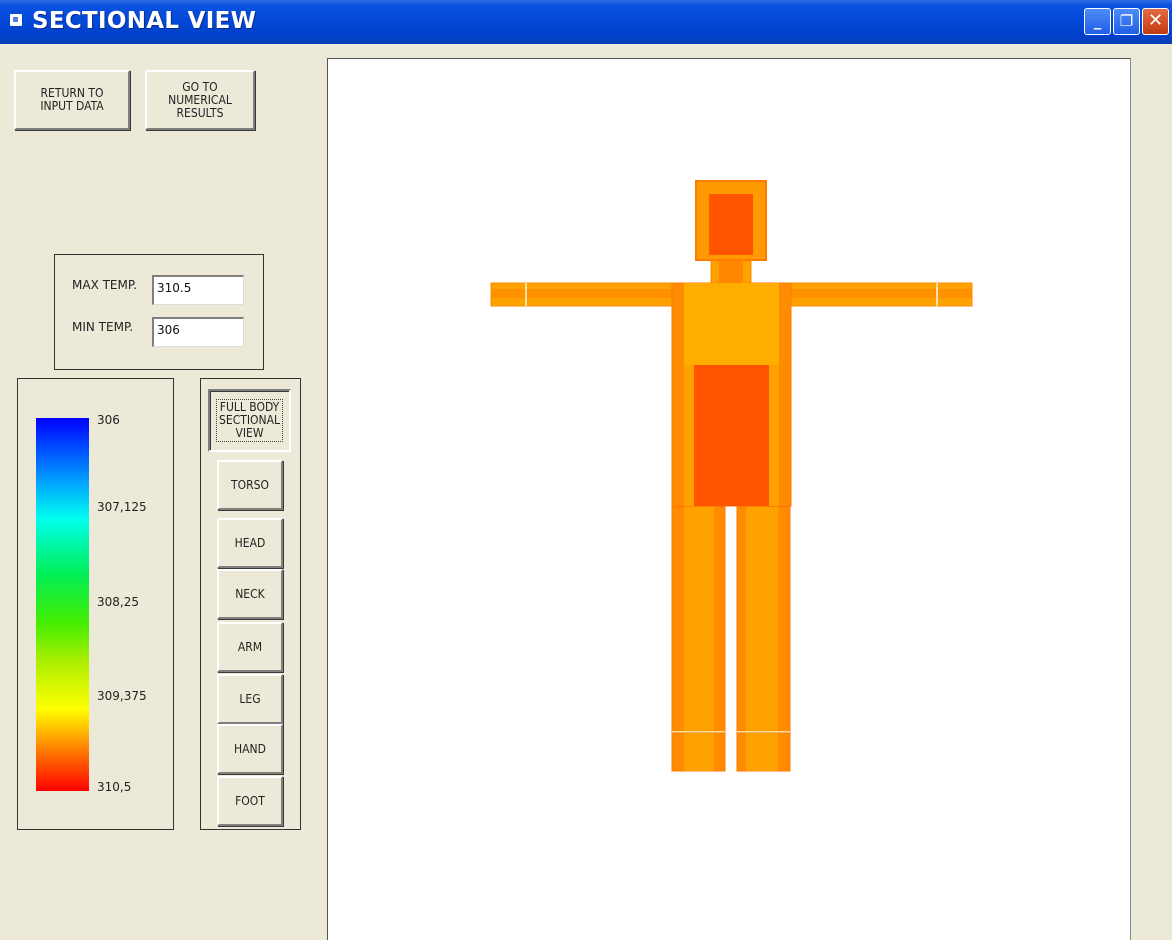 The height and width of the screenshot is (940, 1172). Describe the element at coordinates (144, 21) in the screenshot. I see `window-title: SECTIONAL VIEW` at that location.